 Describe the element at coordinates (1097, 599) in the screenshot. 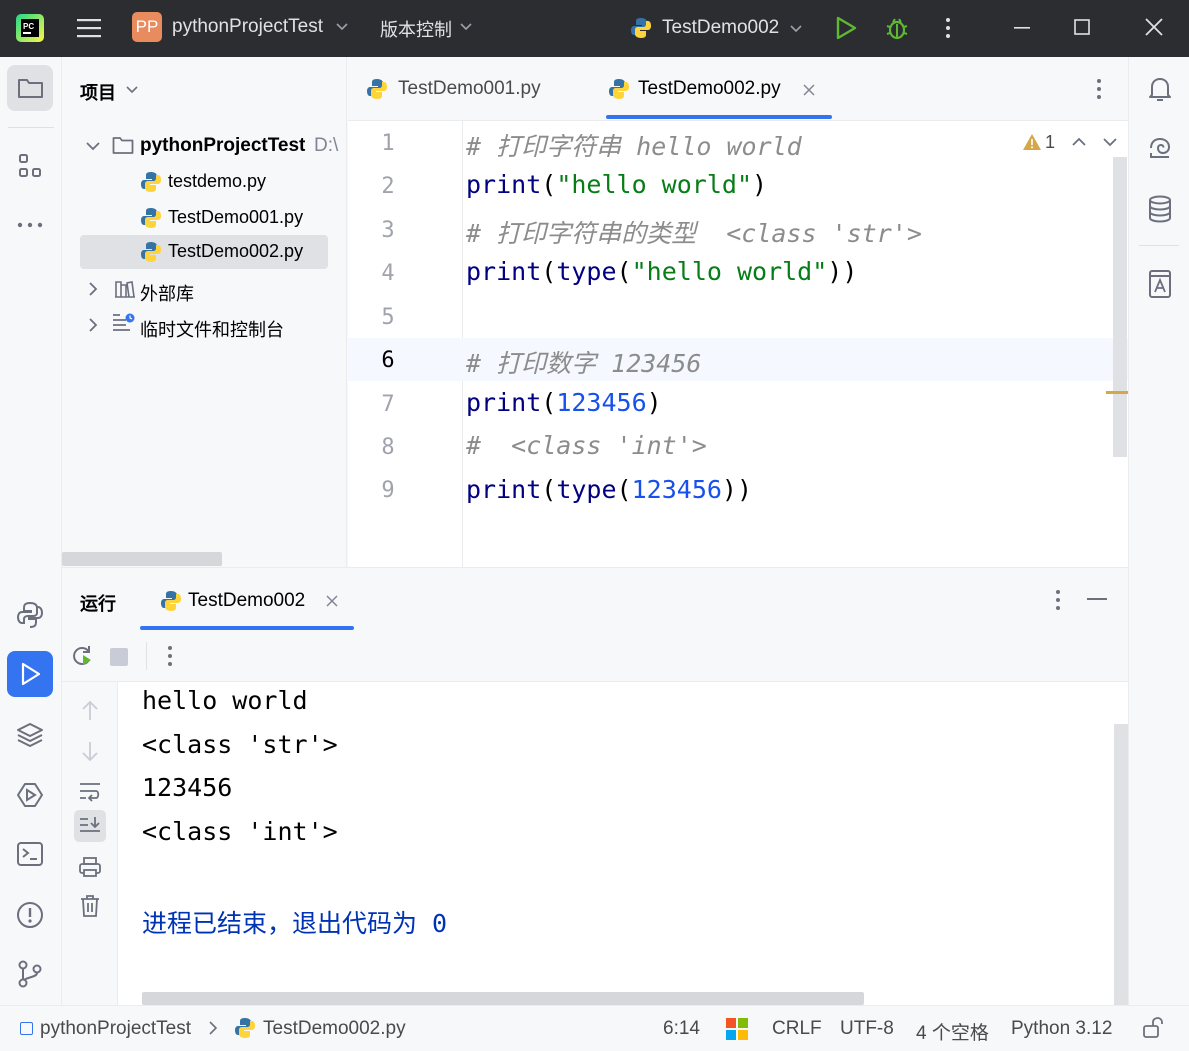

I see `hide-panel-icon` at that location.